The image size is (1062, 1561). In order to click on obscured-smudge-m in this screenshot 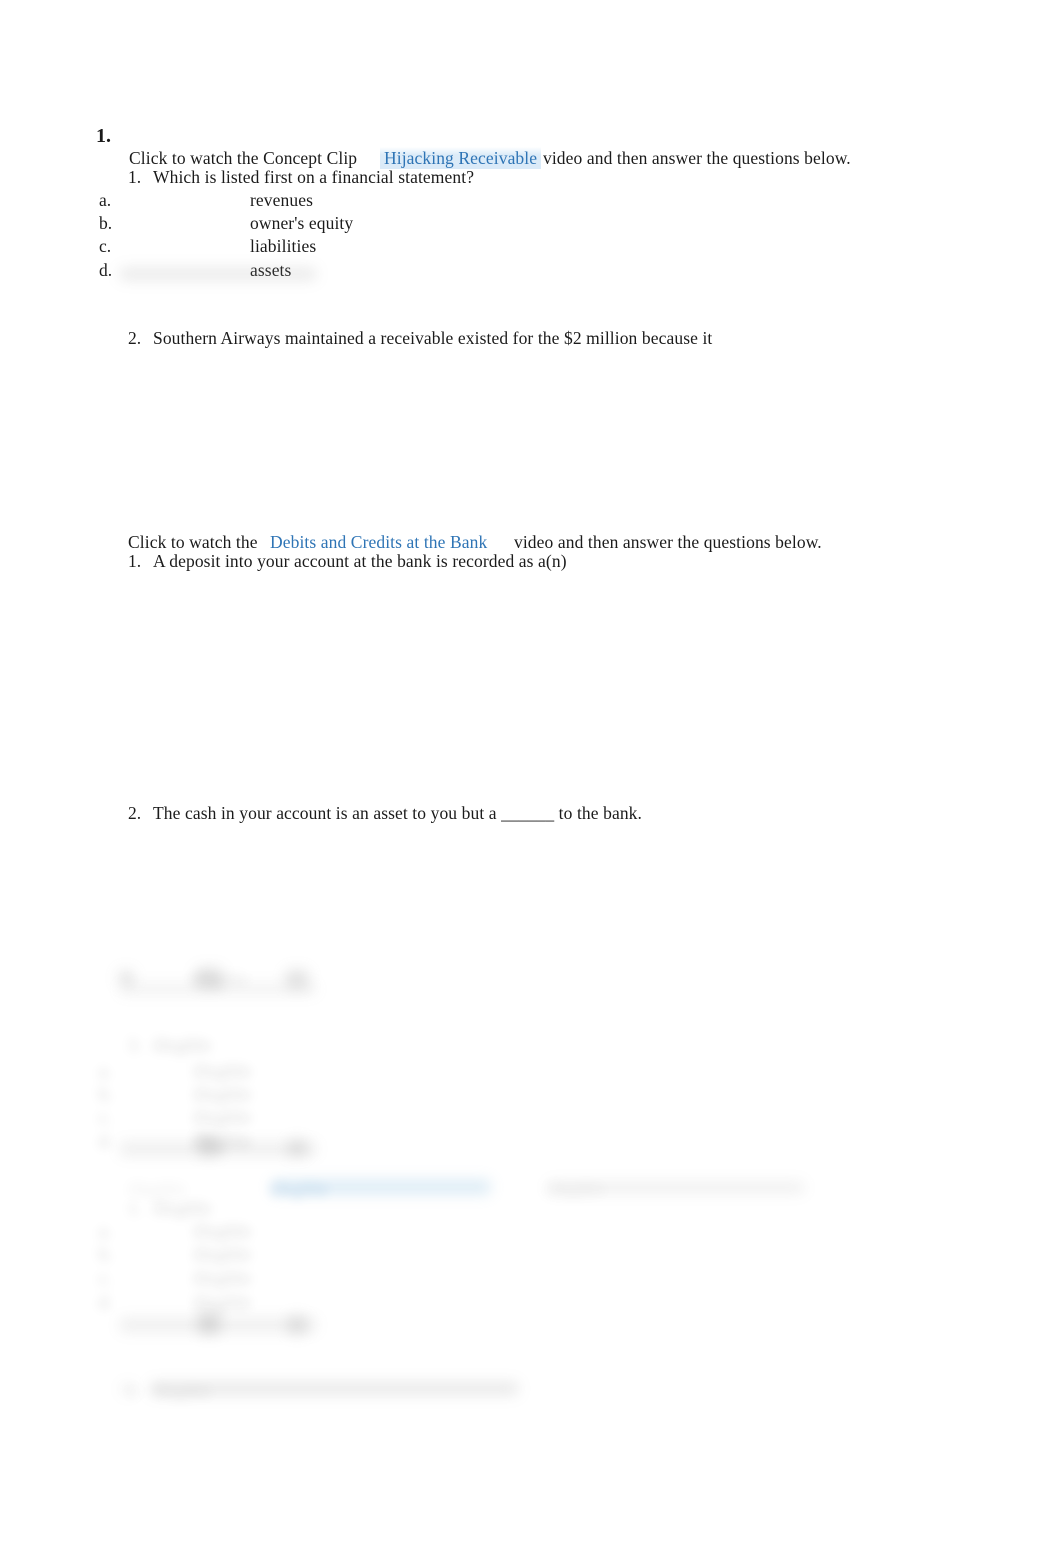, I will do `click(128, 1389)`.